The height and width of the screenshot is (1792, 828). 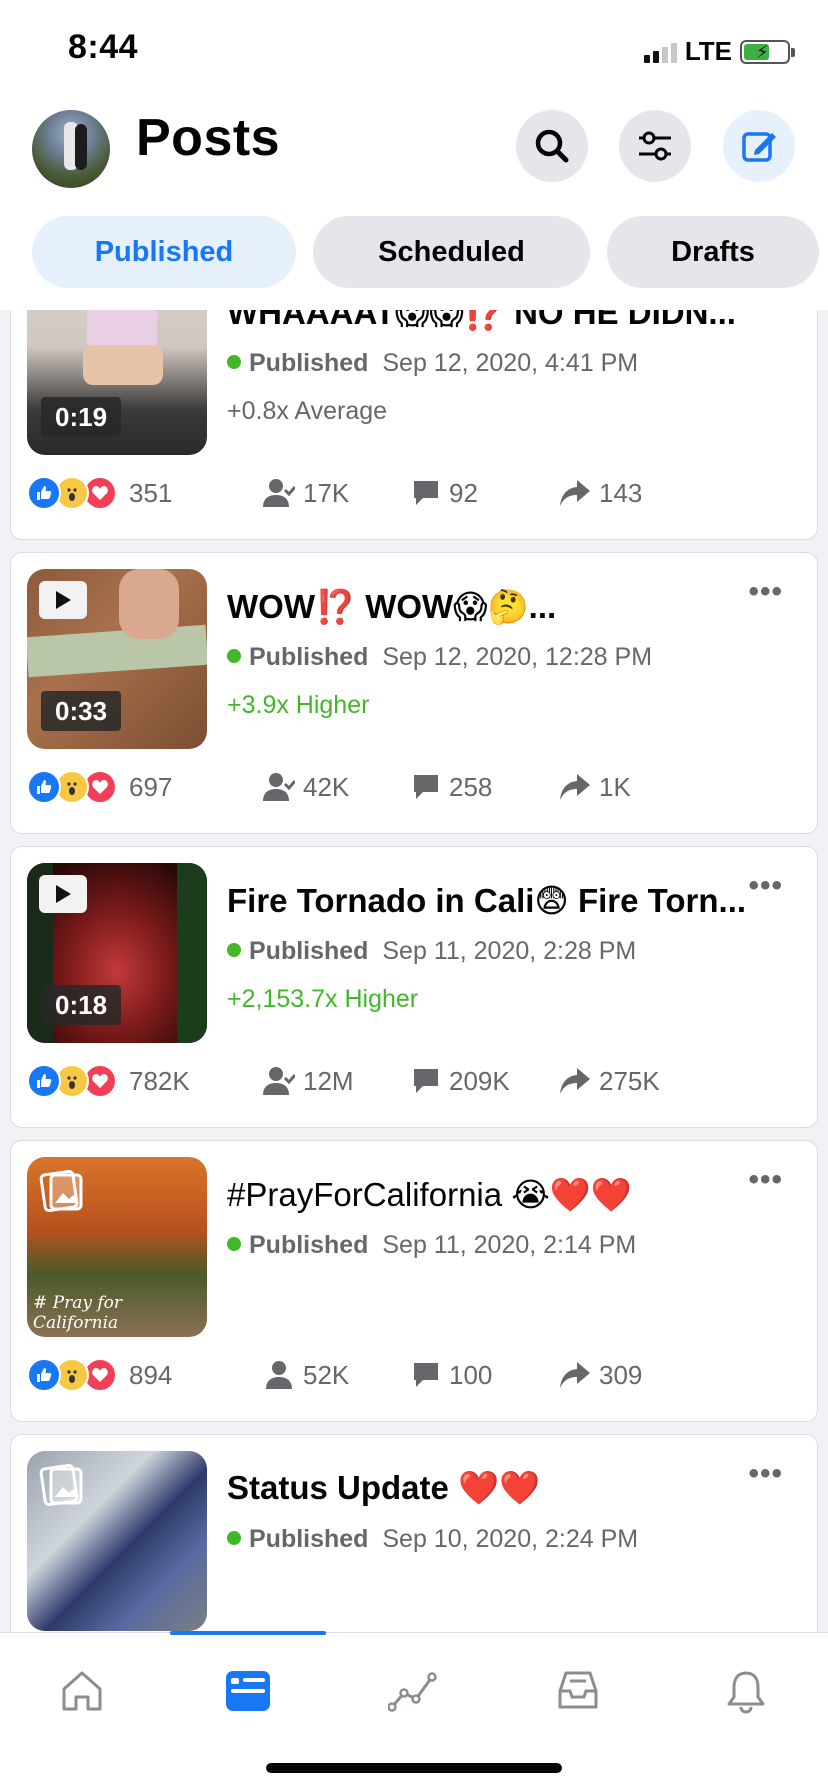 What do you see at coordinates (431, 1245) in the screenshot?
I see `post-status: Published Sep 11, 2020, 2:14 PM` at bounding box center [431, 1245].